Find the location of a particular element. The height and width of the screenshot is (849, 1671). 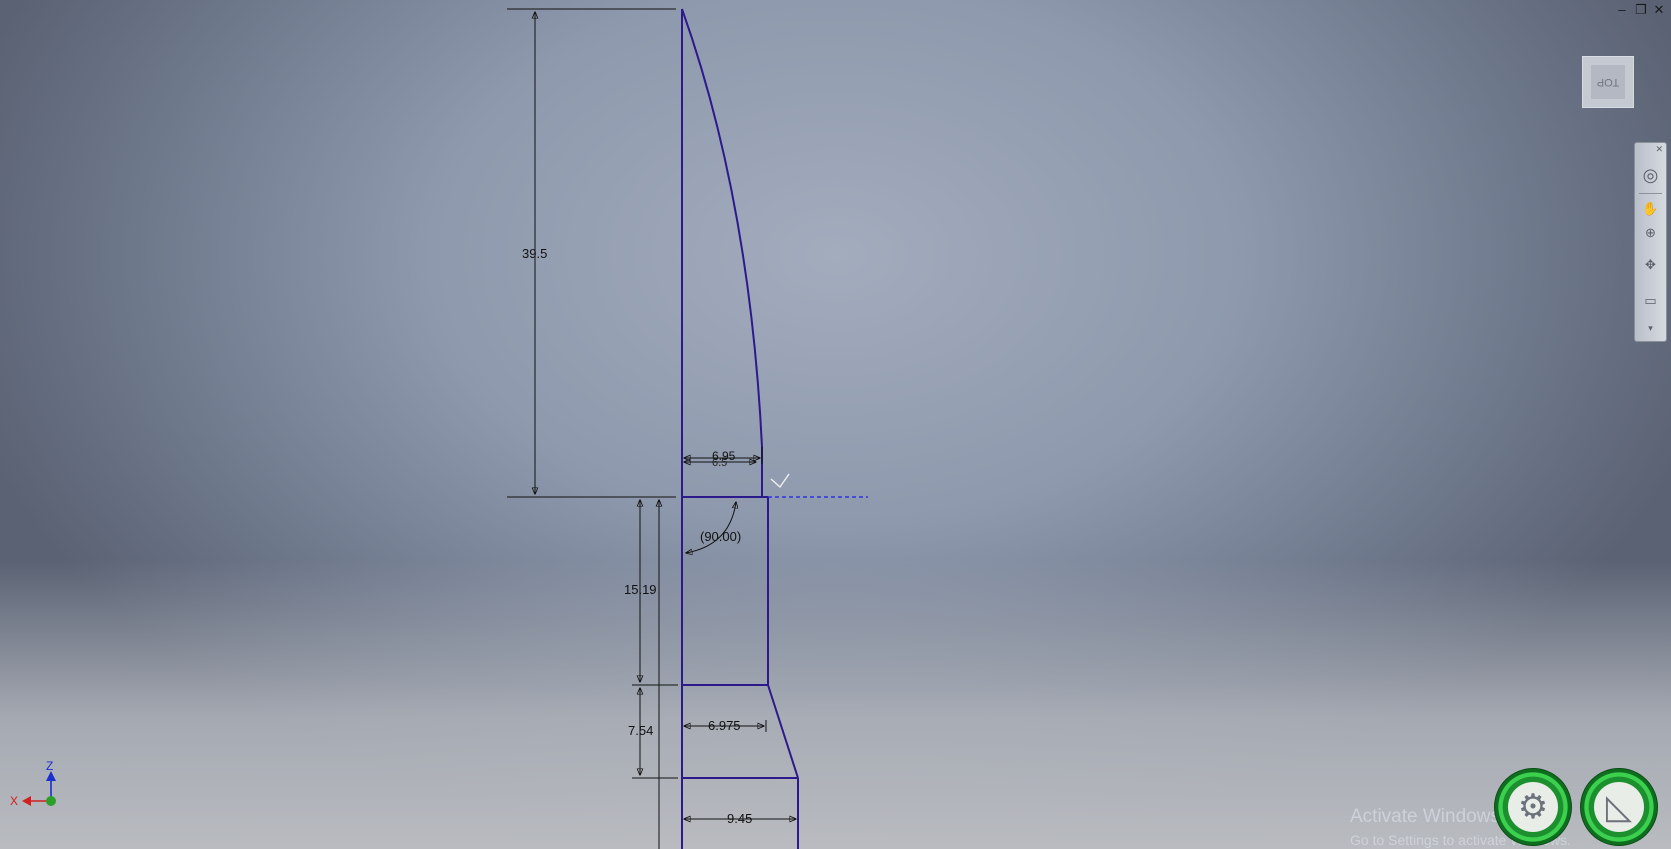

orbit-icon: ✥ is located at coordinates (1650, 265).